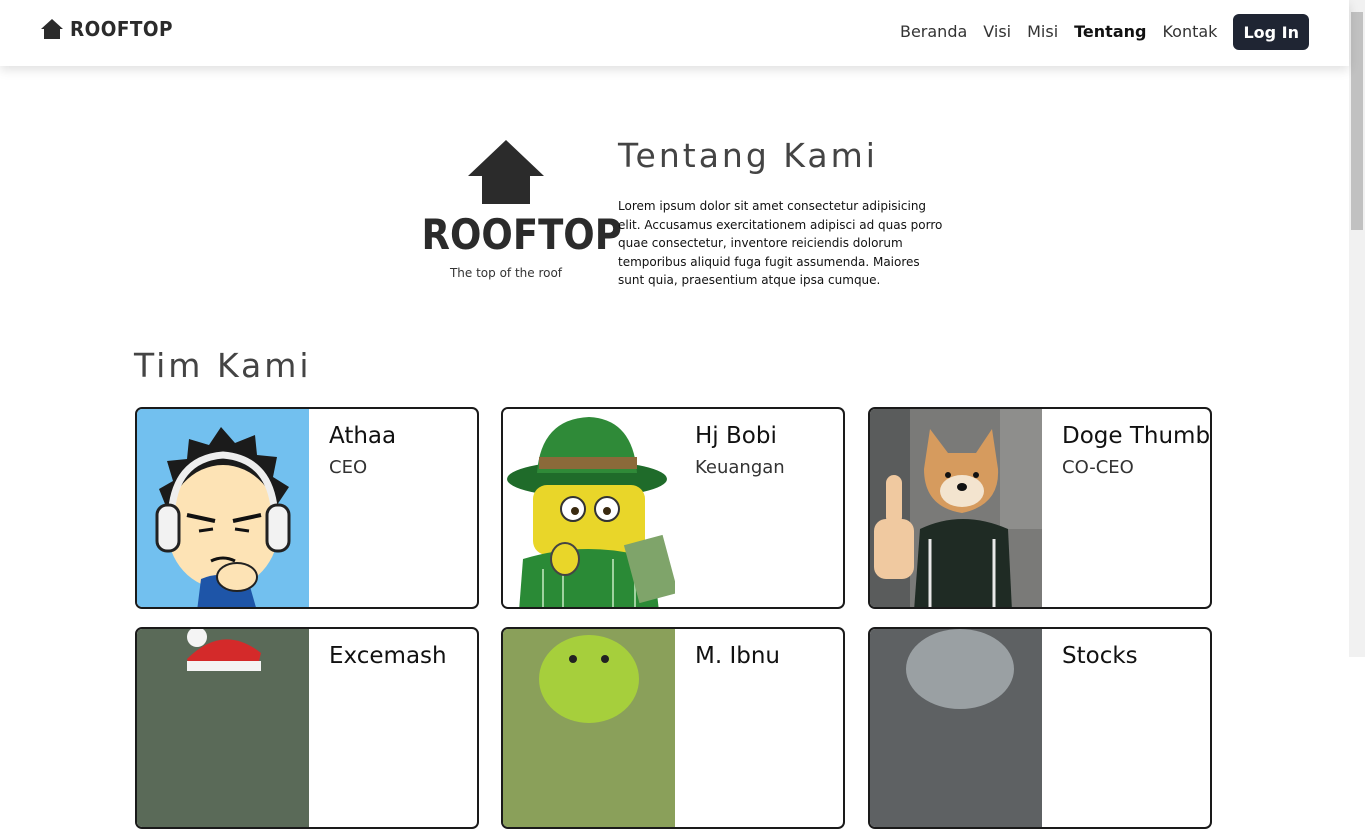 The height and width of the screenshot is (829, 1365). What do you see at coordinates (1357, 121) in the screenshot?
I see `scrollbar-thumb` at bounding box center [1357, 121].